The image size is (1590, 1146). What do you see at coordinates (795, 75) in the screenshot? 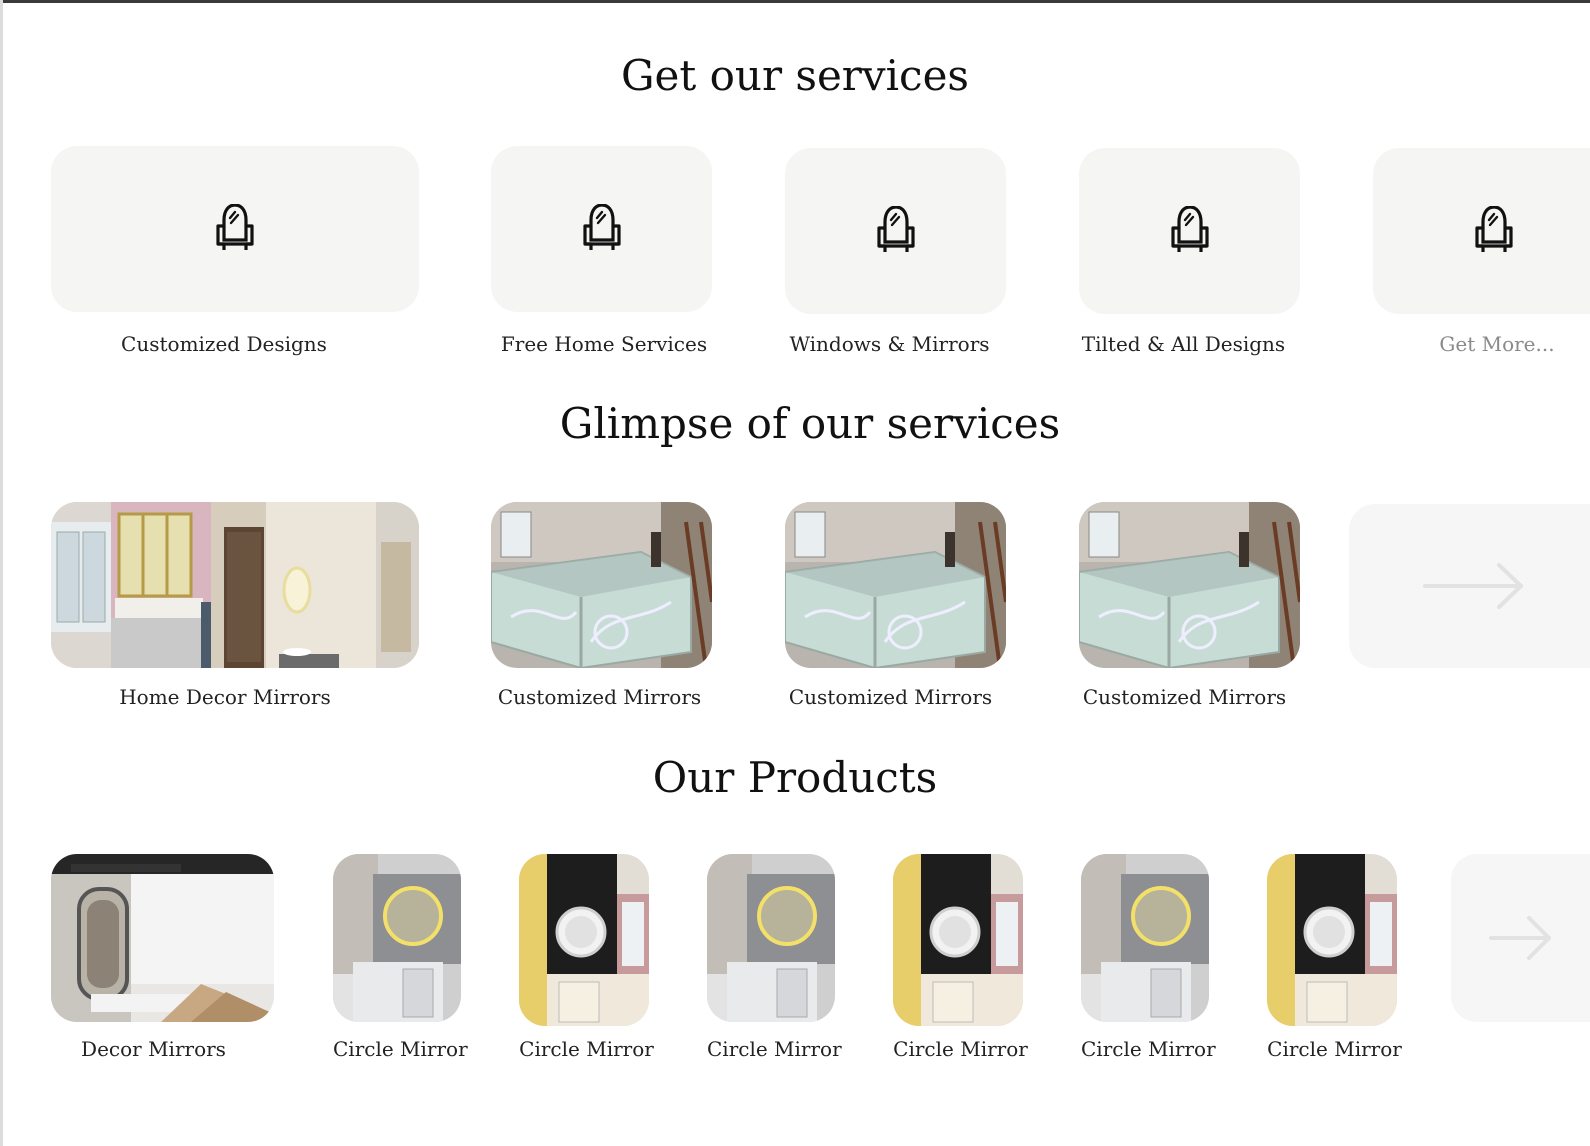
I see `services-title: Get our services` at bounding box center [795, 75].